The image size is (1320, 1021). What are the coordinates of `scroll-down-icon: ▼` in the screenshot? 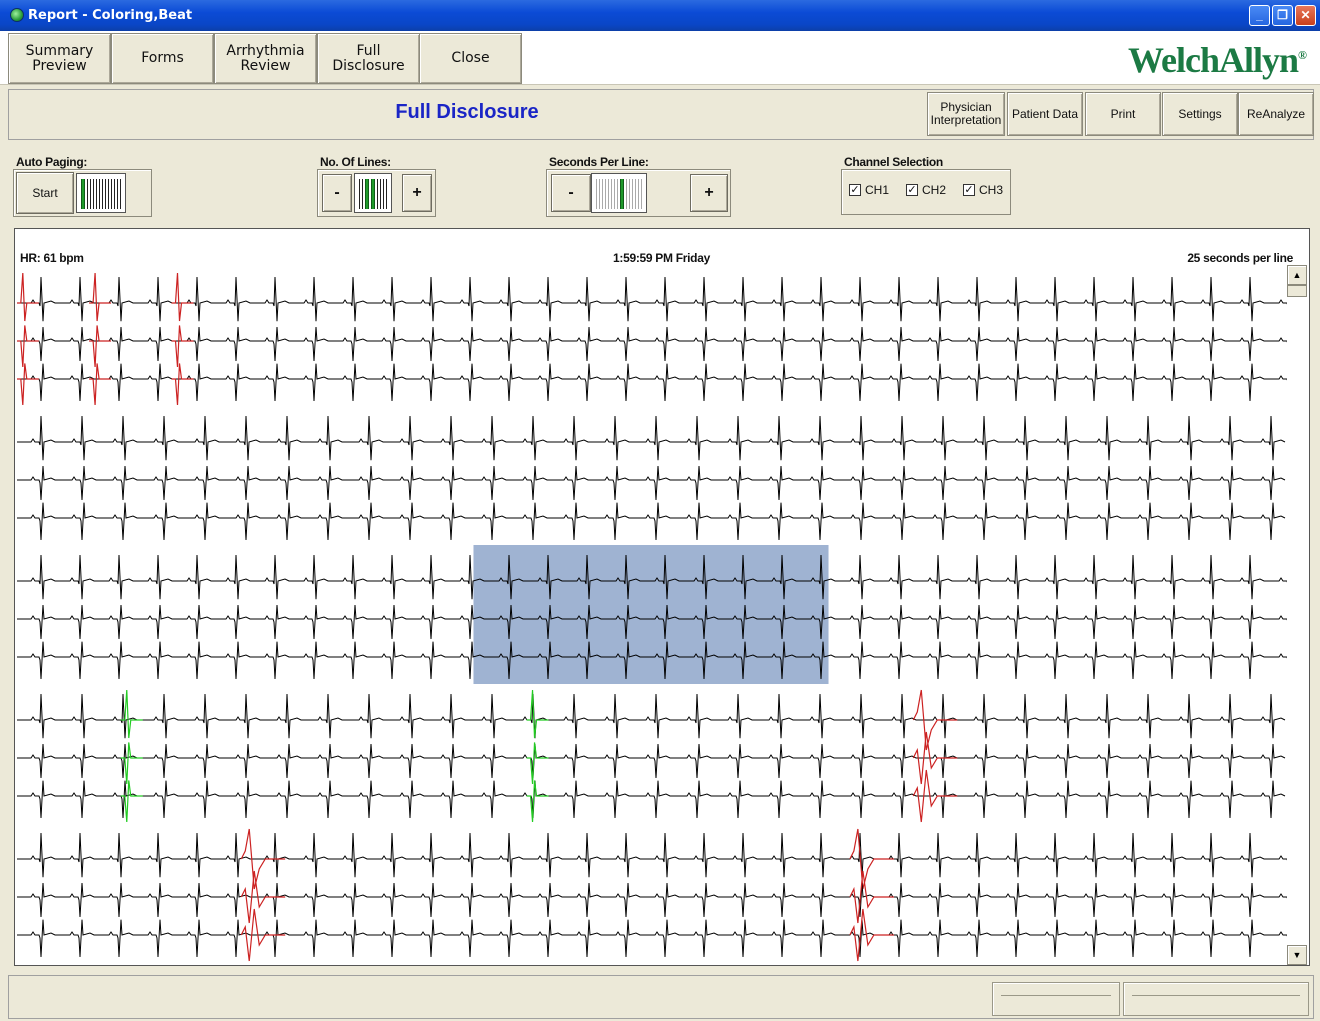 It's located at (1297, 955).